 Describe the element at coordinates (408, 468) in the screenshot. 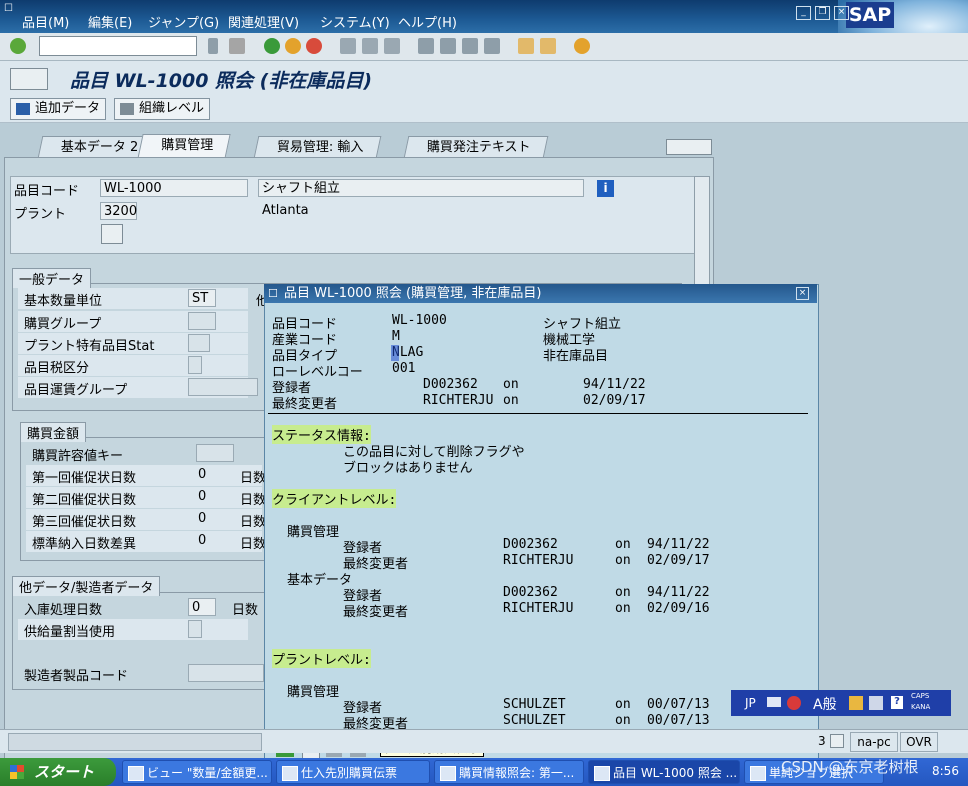

I see `status-text-2: ブロックはありません` at that location.